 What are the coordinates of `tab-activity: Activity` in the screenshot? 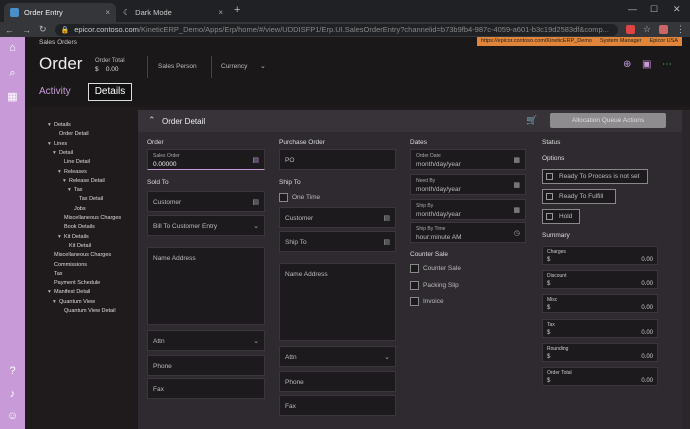 It's located at (55, 91).